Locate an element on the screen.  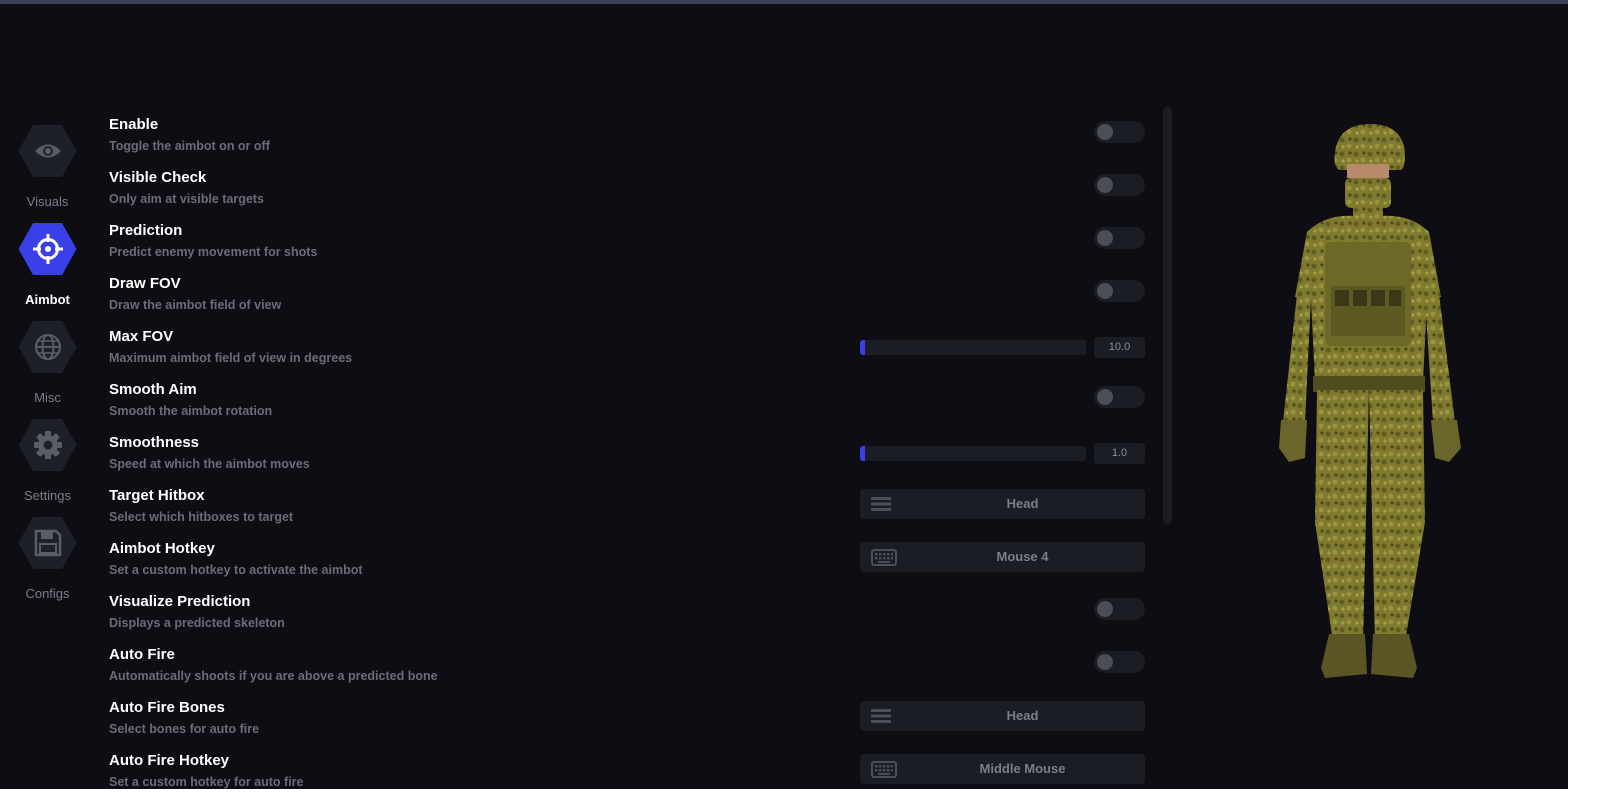
setting-title: Aimbot Hotkey is located at coordinates (162, 548).